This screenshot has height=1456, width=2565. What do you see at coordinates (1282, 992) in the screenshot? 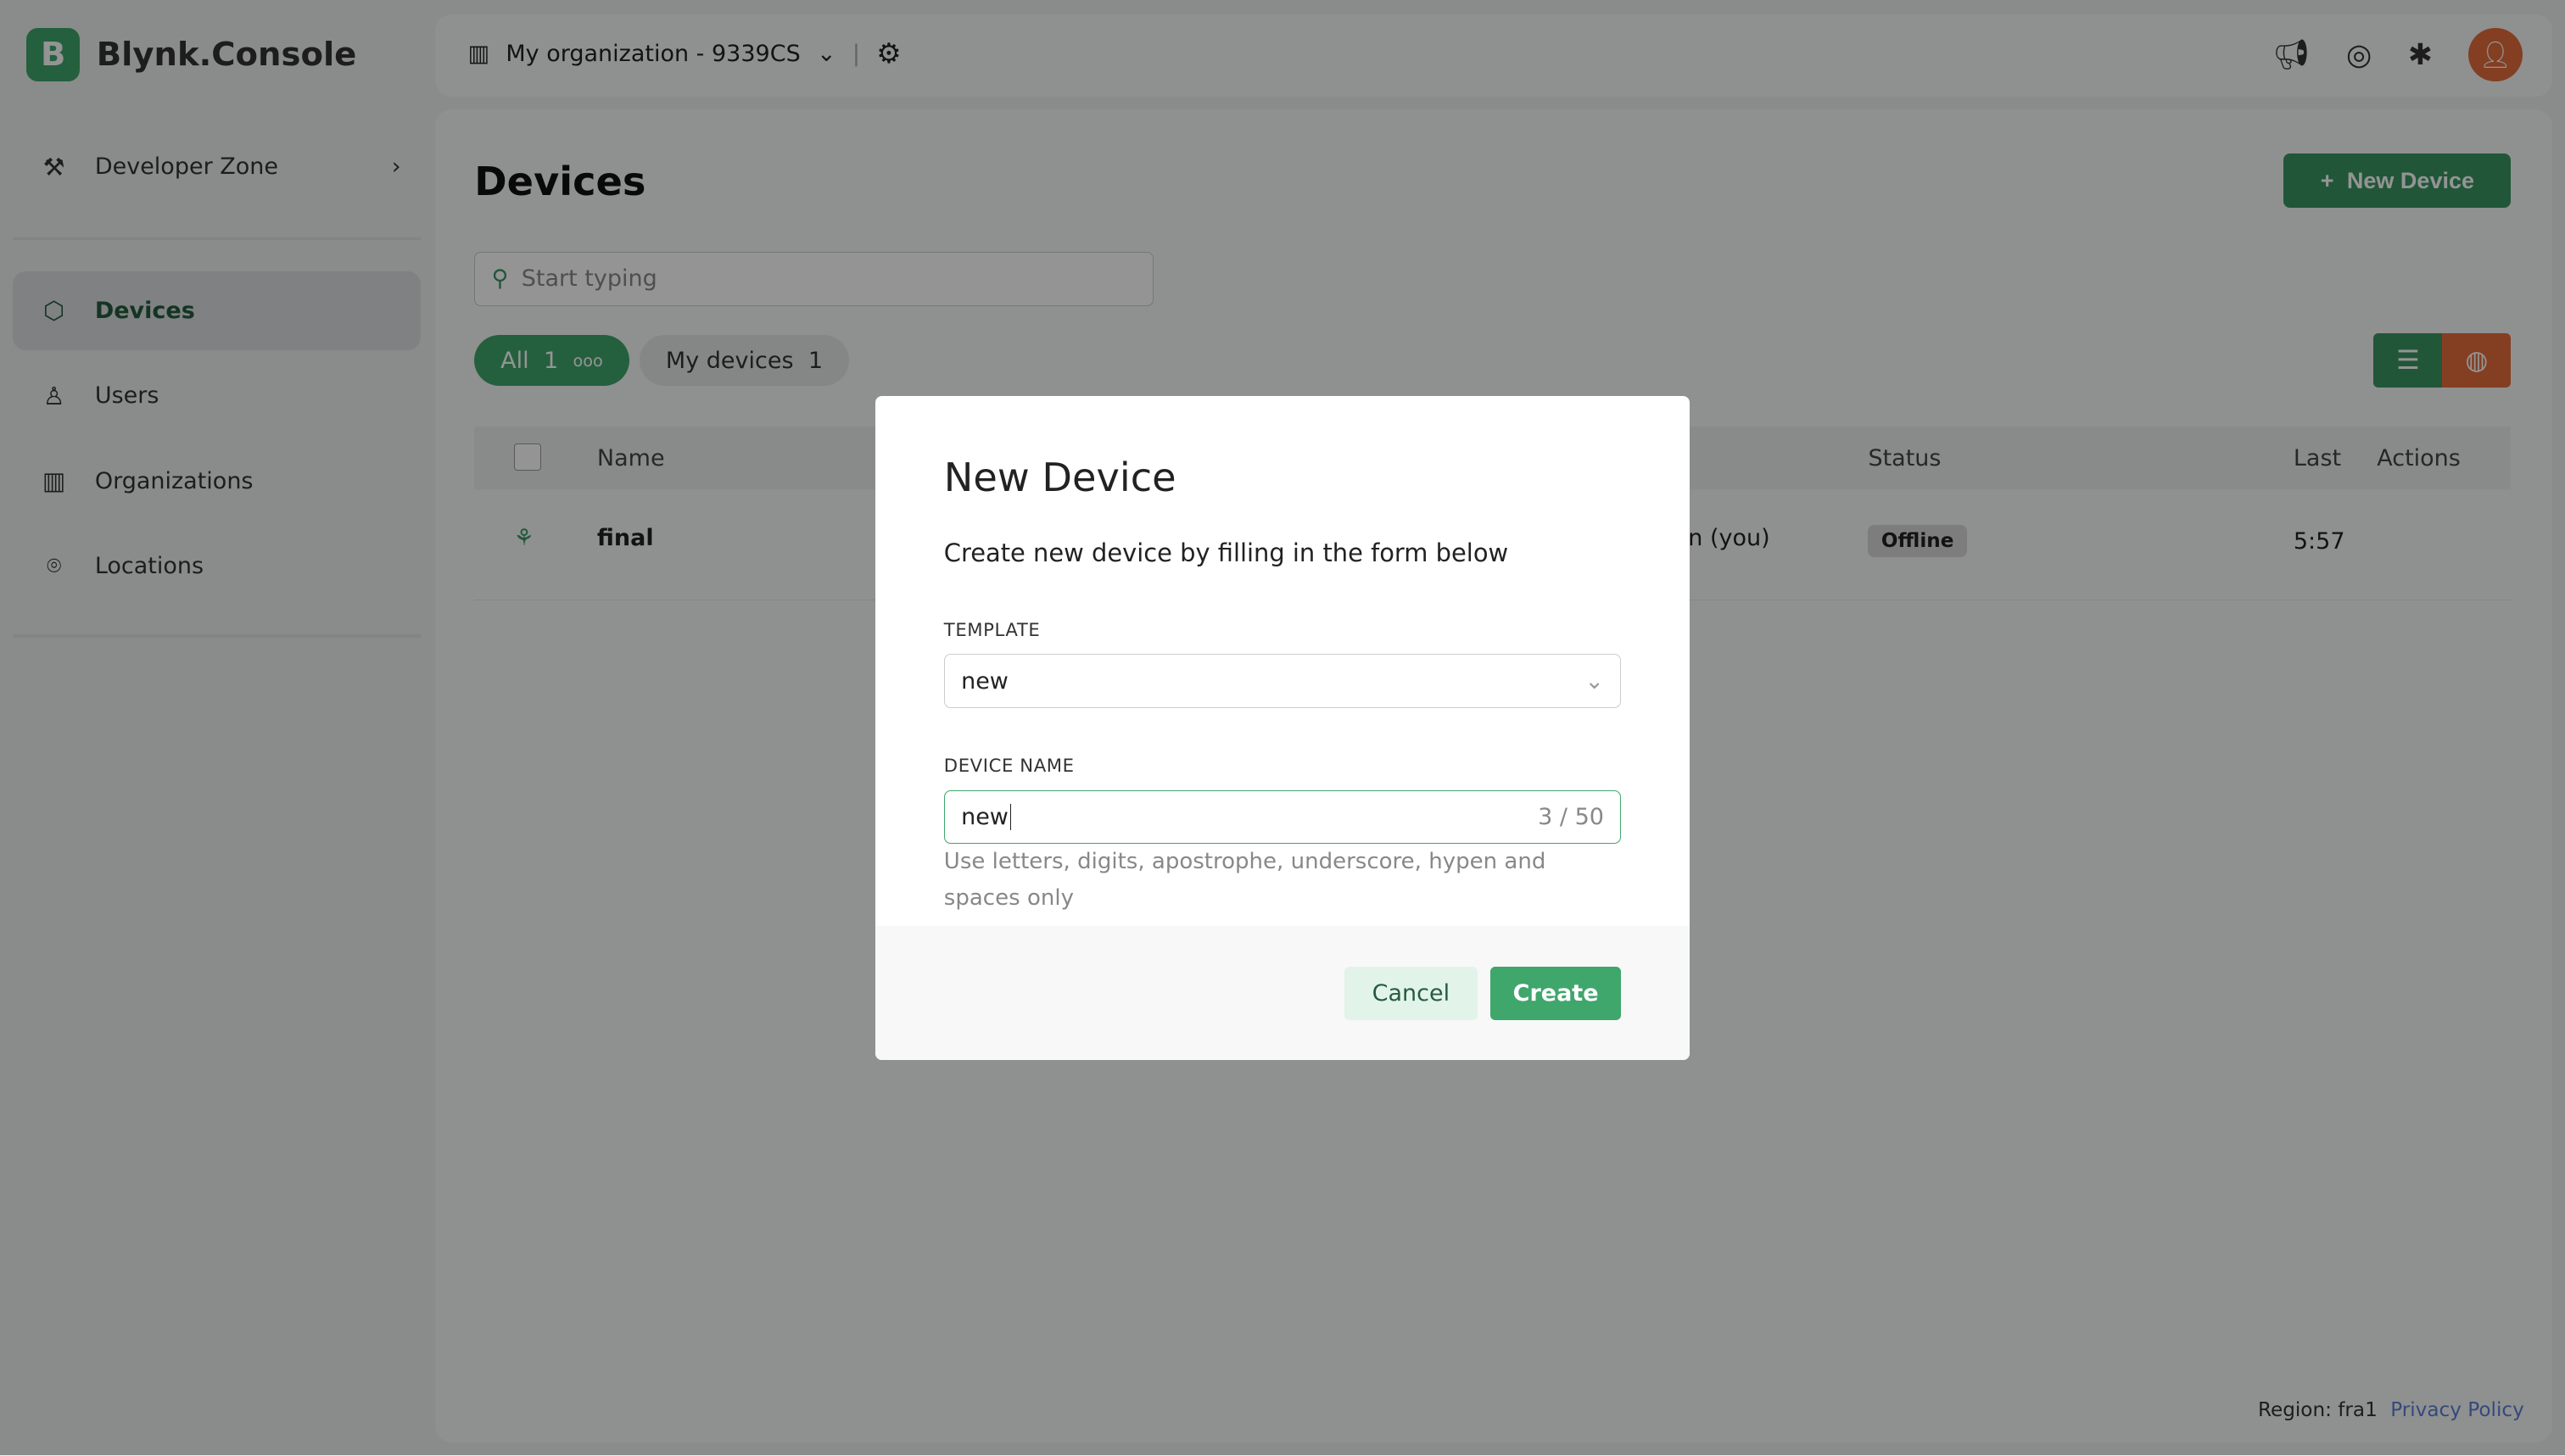
I see `dialog-footer: Cancel Create` at bounding box center [1282, 992].